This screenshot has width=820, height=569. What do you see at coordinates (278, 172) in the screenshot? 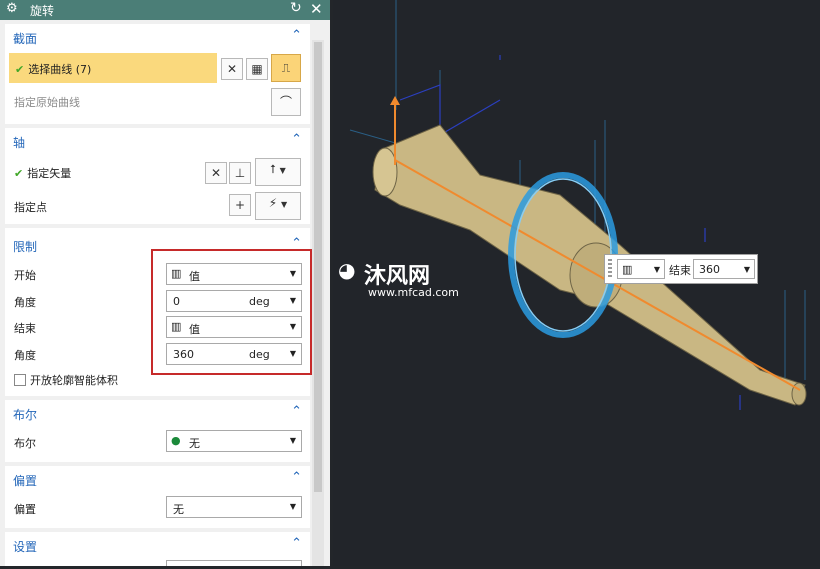
I see `vector-type-dropdown: ⭡ ▼` at bounding box center [278, 172].